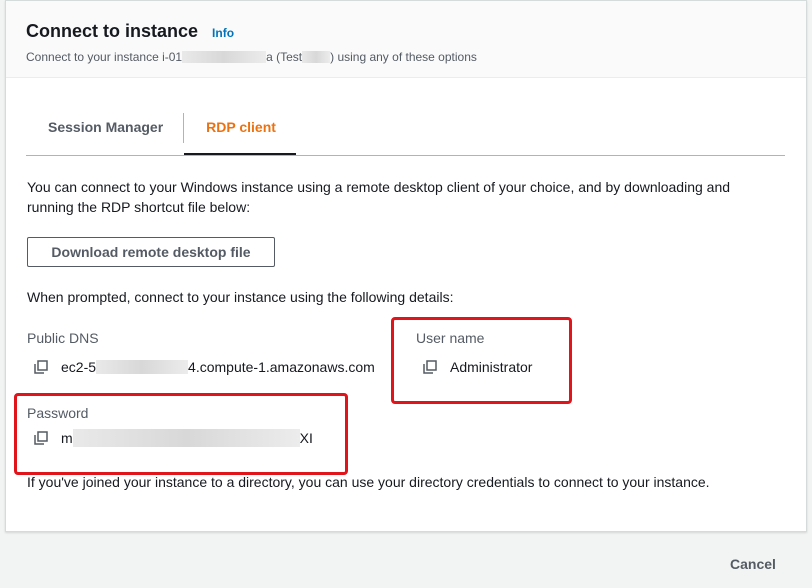 The image size is (812, 588). I want to click on public-dns-end: 4.compute-1.amazonaws.com, so click(281, 367).